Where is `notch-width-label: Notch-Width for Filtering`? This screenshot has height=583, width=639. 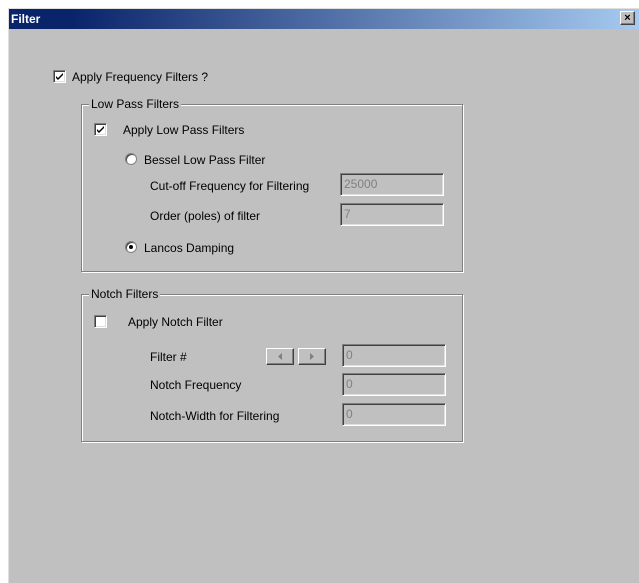 notch-width-label: Notch-Width for Filtering is located at coordinates (215, 416).